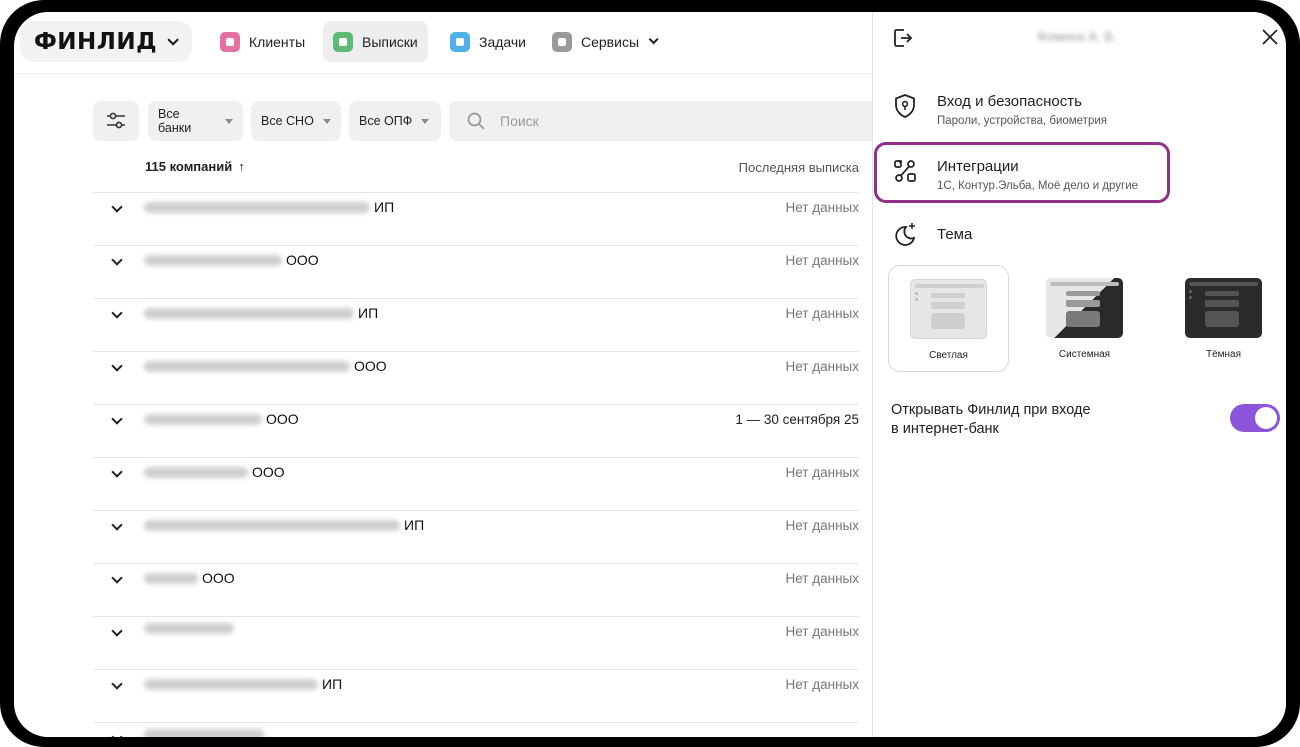  What do you see at coordinates (189, 166) in the screenshot?
I see `company-count: 115 компаний` at bounding box center [189, 166].